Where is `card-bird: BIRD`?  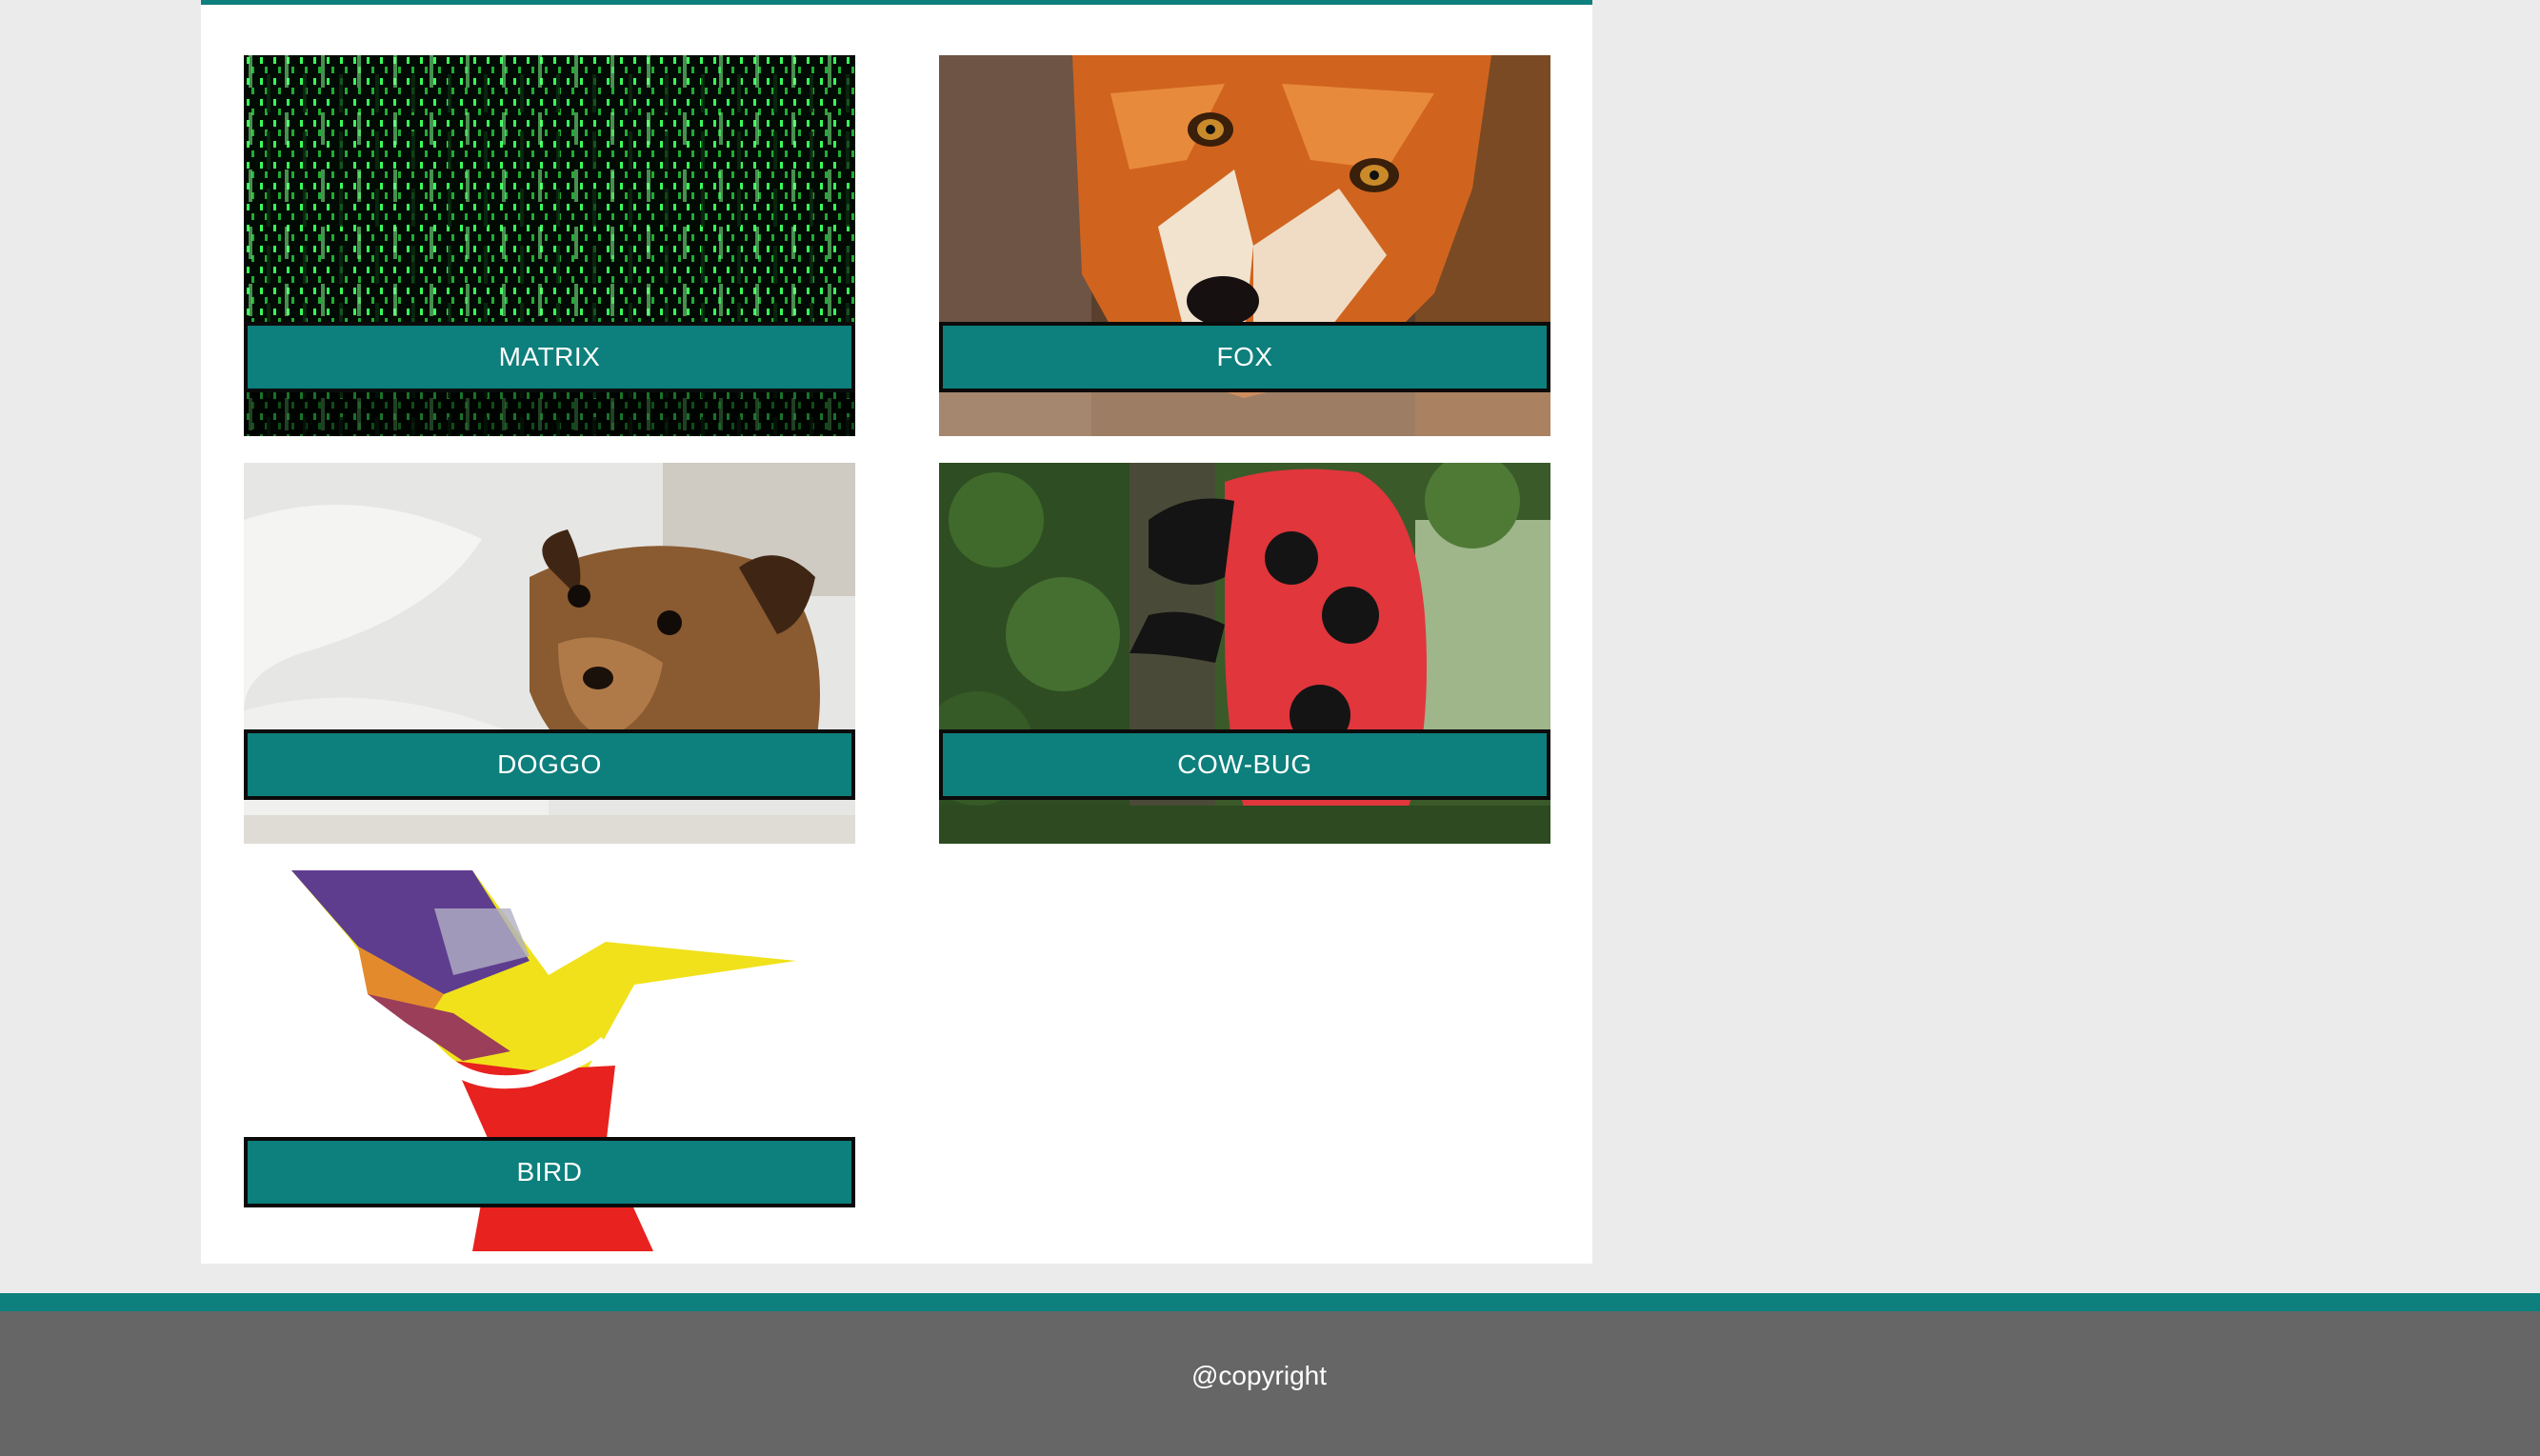 card-bird: BIRD is located at coordinates (549, 1060).